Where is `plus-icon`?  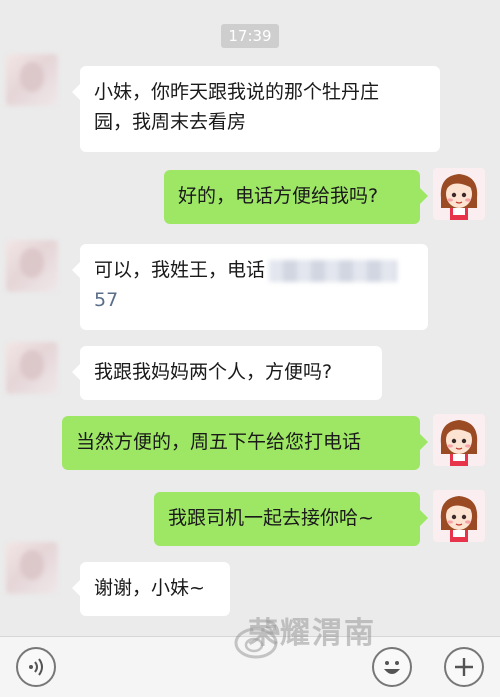 plus-icon is located at coordinates (464, 667).